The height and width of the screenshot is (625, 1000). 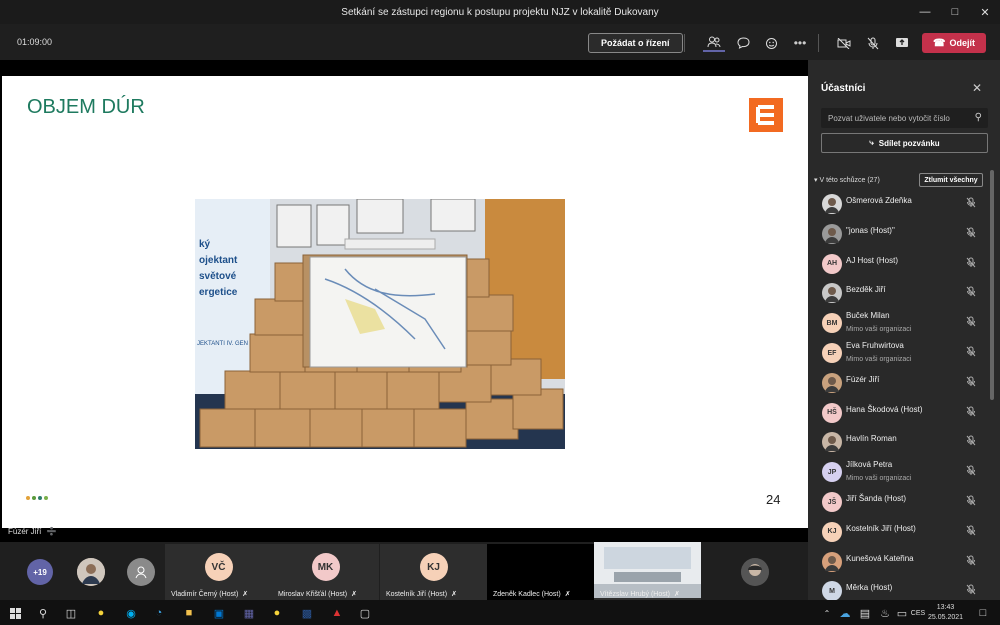 I want to click on phone-hangup-icon: ☎, so click(x=939, y=43).